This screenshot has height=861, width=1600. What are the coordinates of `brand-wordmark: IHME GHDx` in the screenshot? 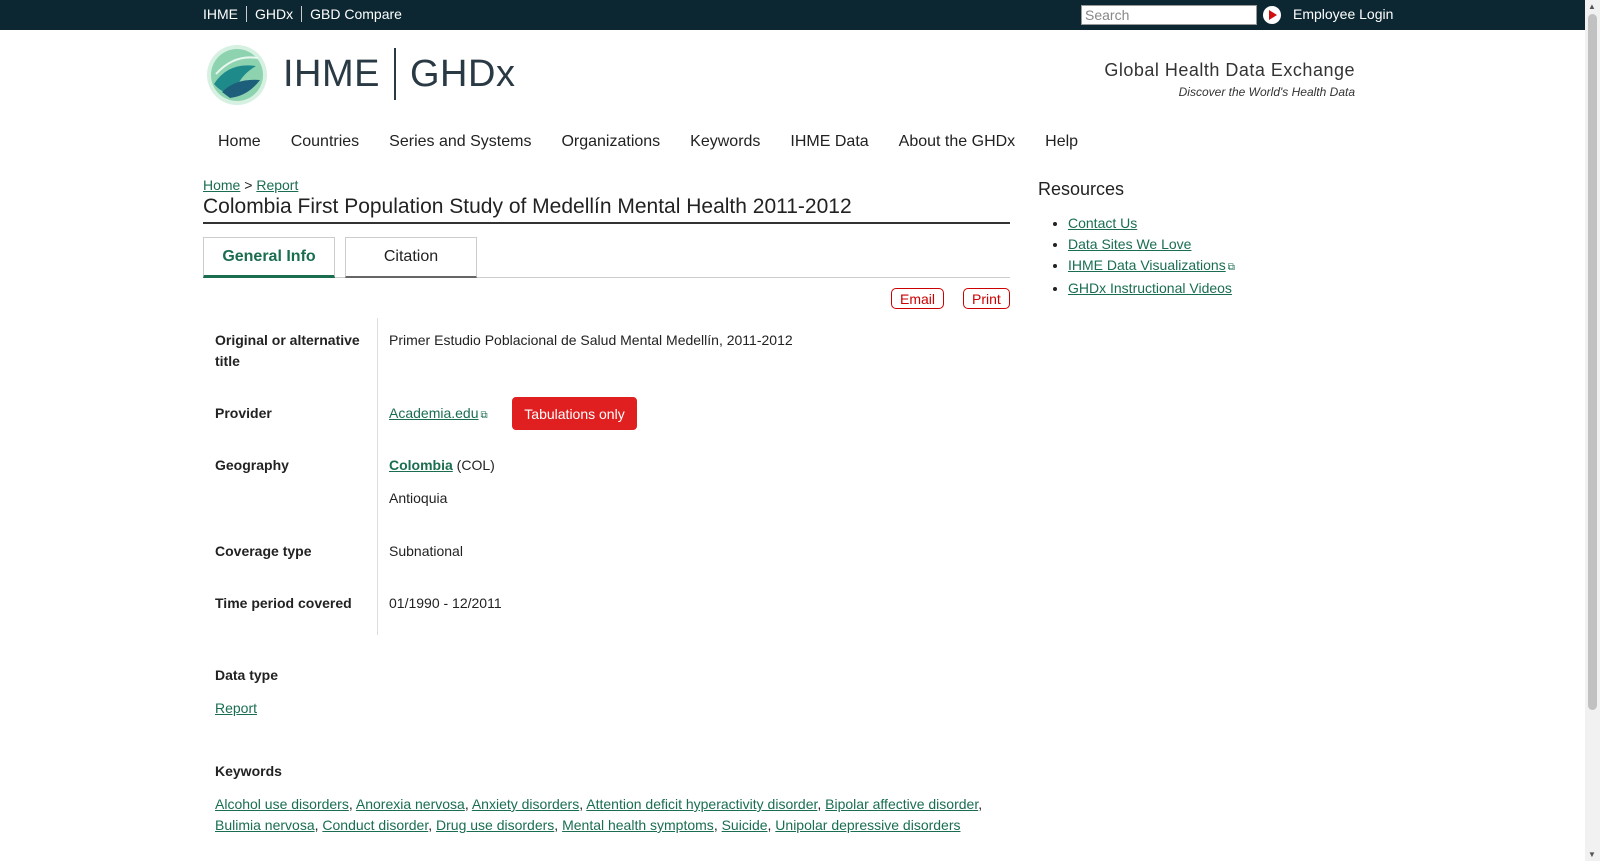 It's located at (399, 74).